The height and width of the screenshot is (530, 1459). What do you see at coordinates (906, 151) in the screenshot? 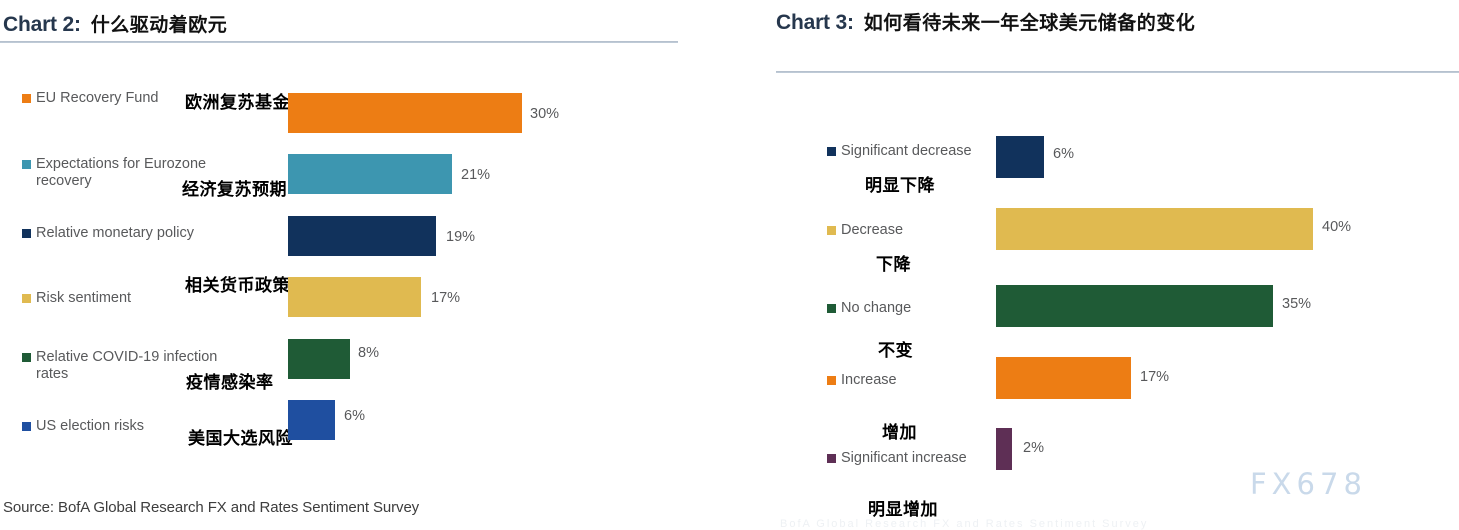
I see `legend-label: Significant decrease` at bounding box center [906, 151].